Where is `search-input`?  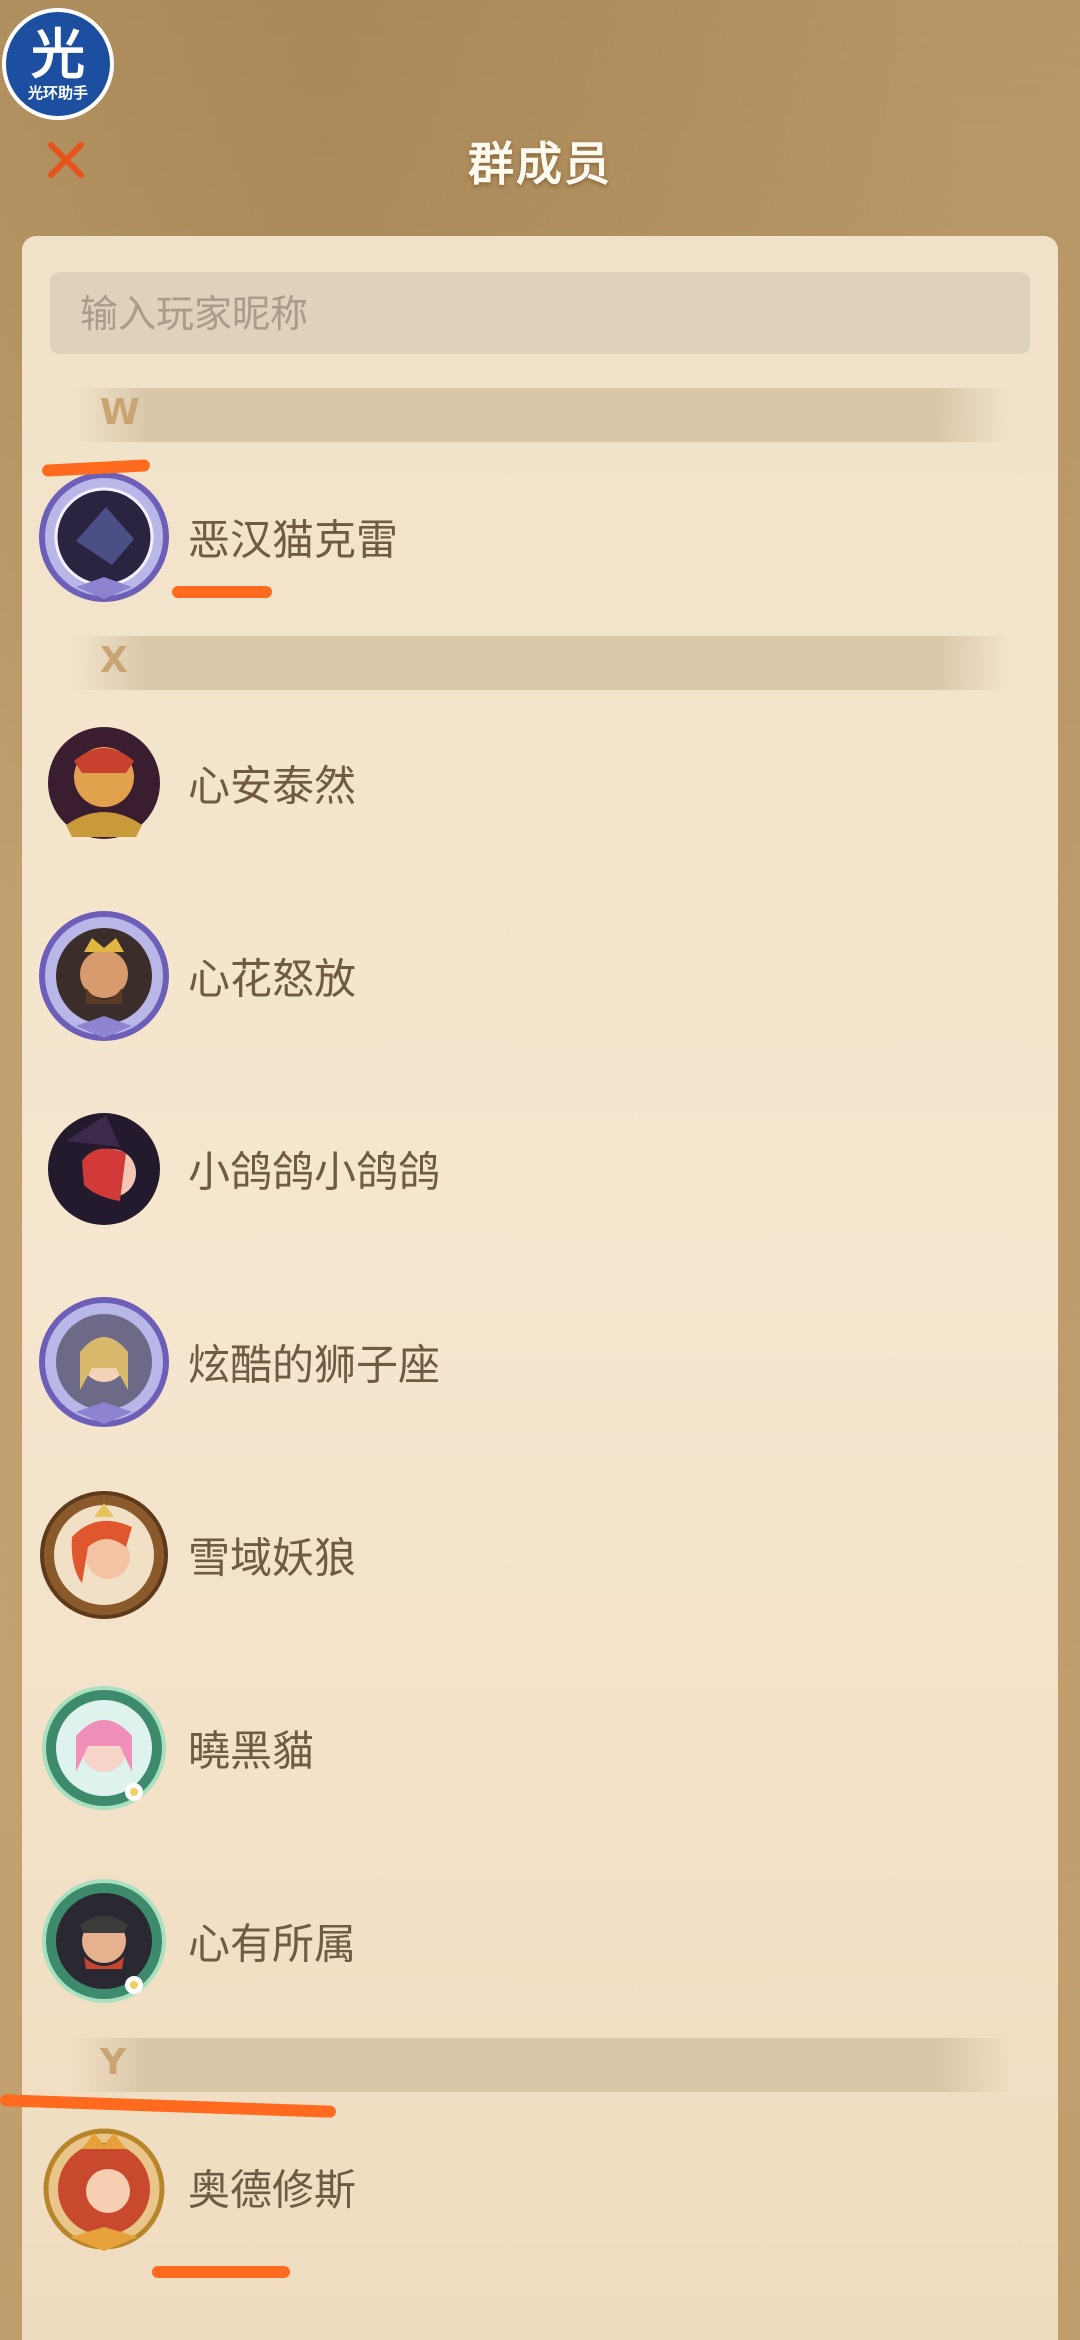 search-input is located at coordinates (556, 314).